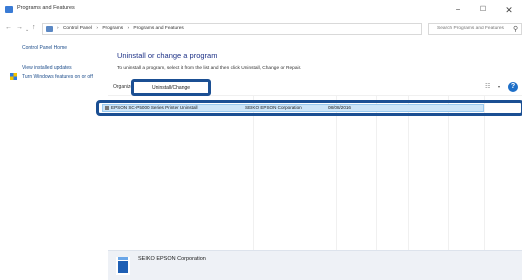  What do you see at coordinates (515, 29) in the screenshot?
I see `search-icon: ⚲` at bounding box center [515, 29].